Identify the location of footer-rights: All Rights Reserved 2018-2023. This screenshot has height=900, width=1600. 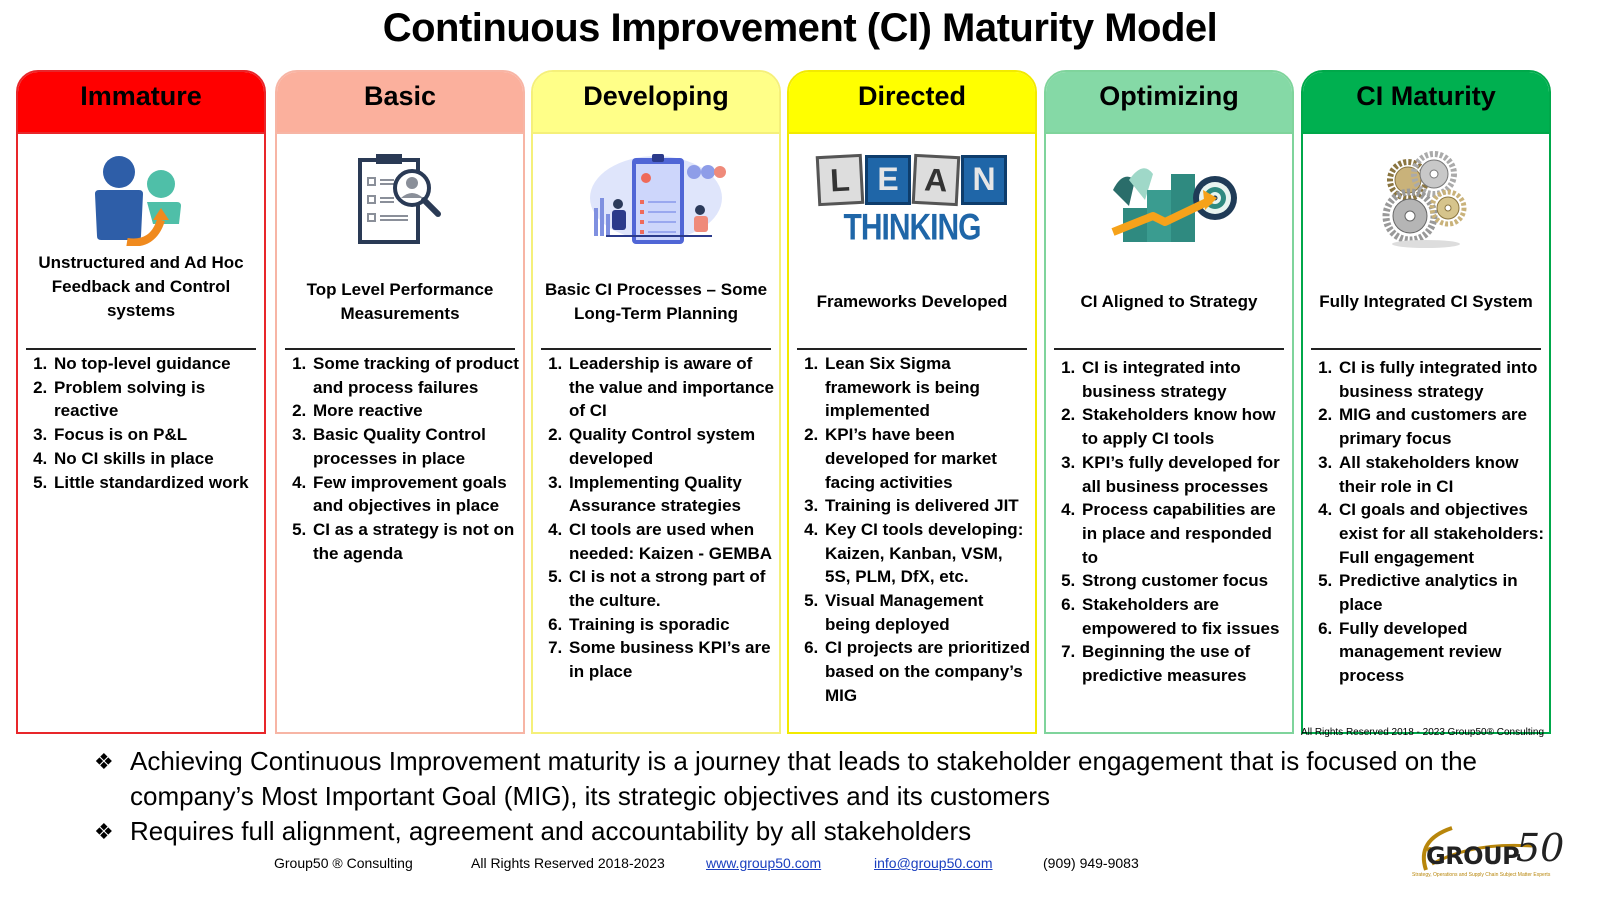
(568, 863).